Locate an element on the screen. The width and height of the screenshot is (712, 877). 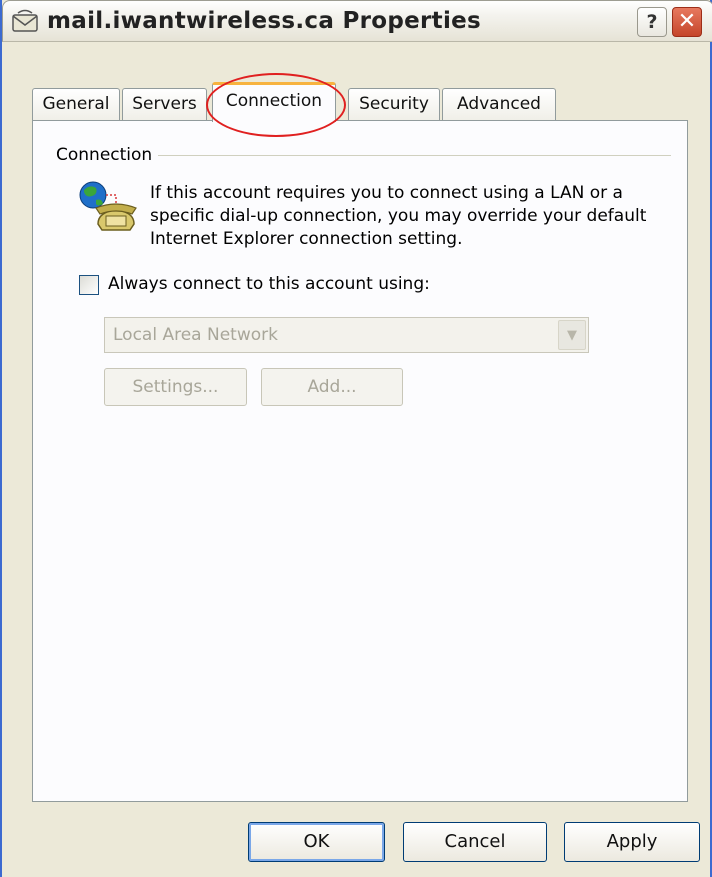
window-title: mail.iwantwireless.ca Properties is located at coordinates (264, 21).